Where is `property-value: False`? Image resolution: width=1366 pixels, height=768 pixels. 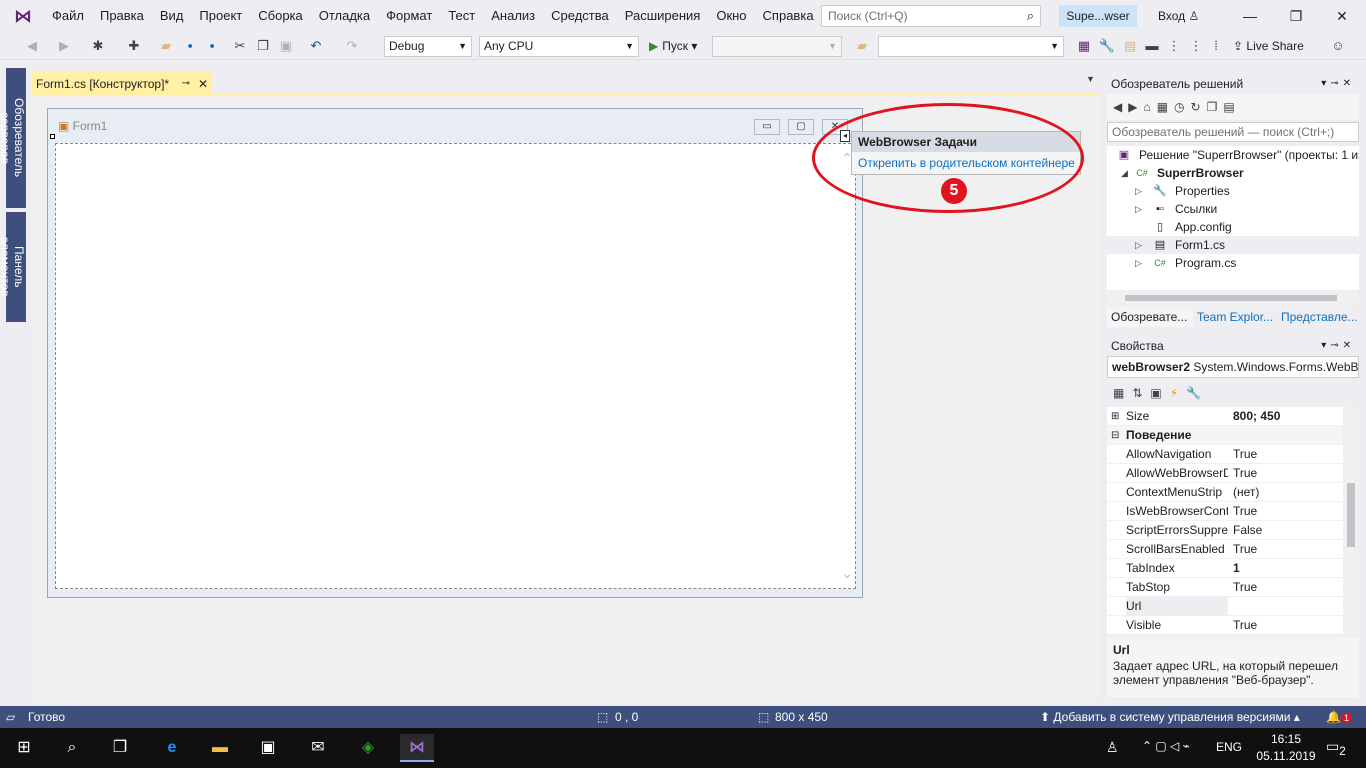 property-value: False is located at coordinates (1287, 530).